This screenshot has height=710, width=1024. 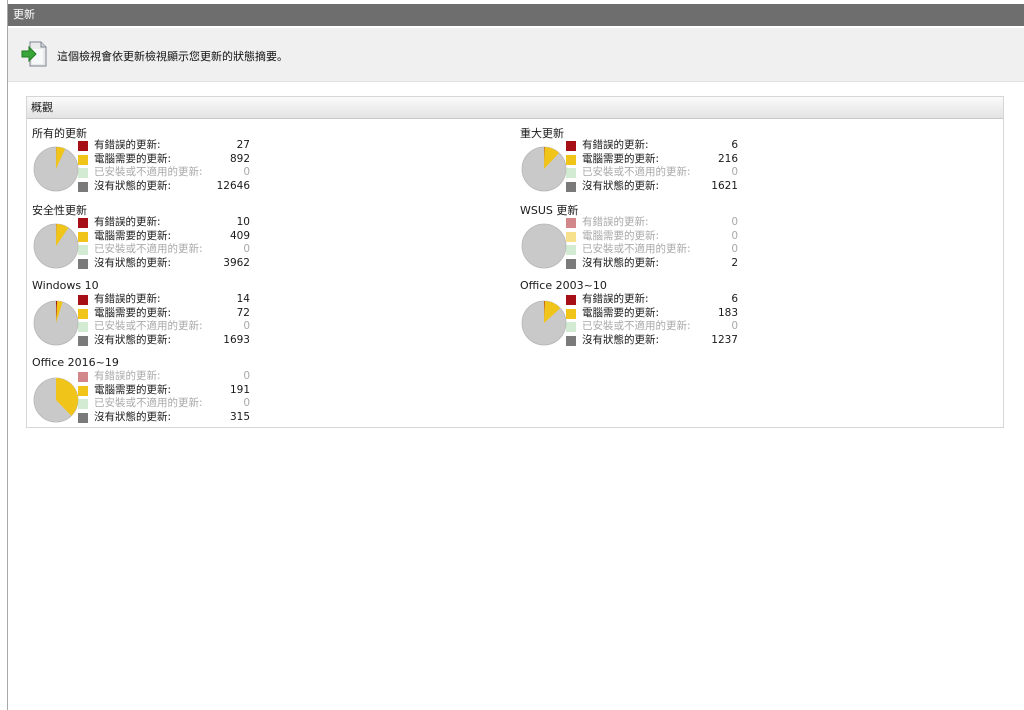 What do you see at coordinates (239, 389) in the screenshot?
I see `legend-count: 191` at bounding box center [239, 389].